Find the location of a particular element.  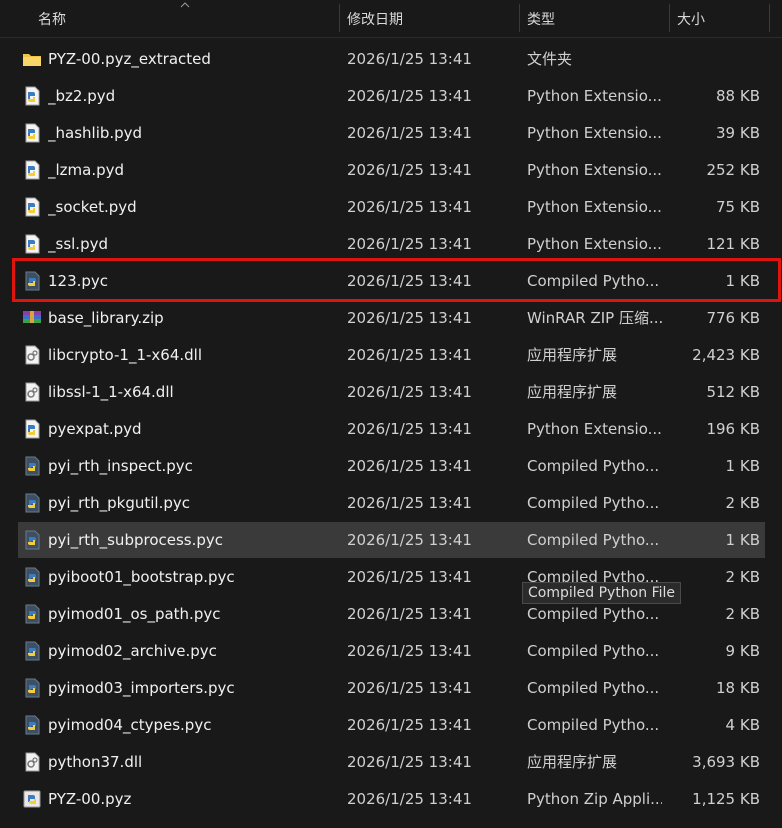

file-name: _bz2.pyd is located at coordinates (82, 96).